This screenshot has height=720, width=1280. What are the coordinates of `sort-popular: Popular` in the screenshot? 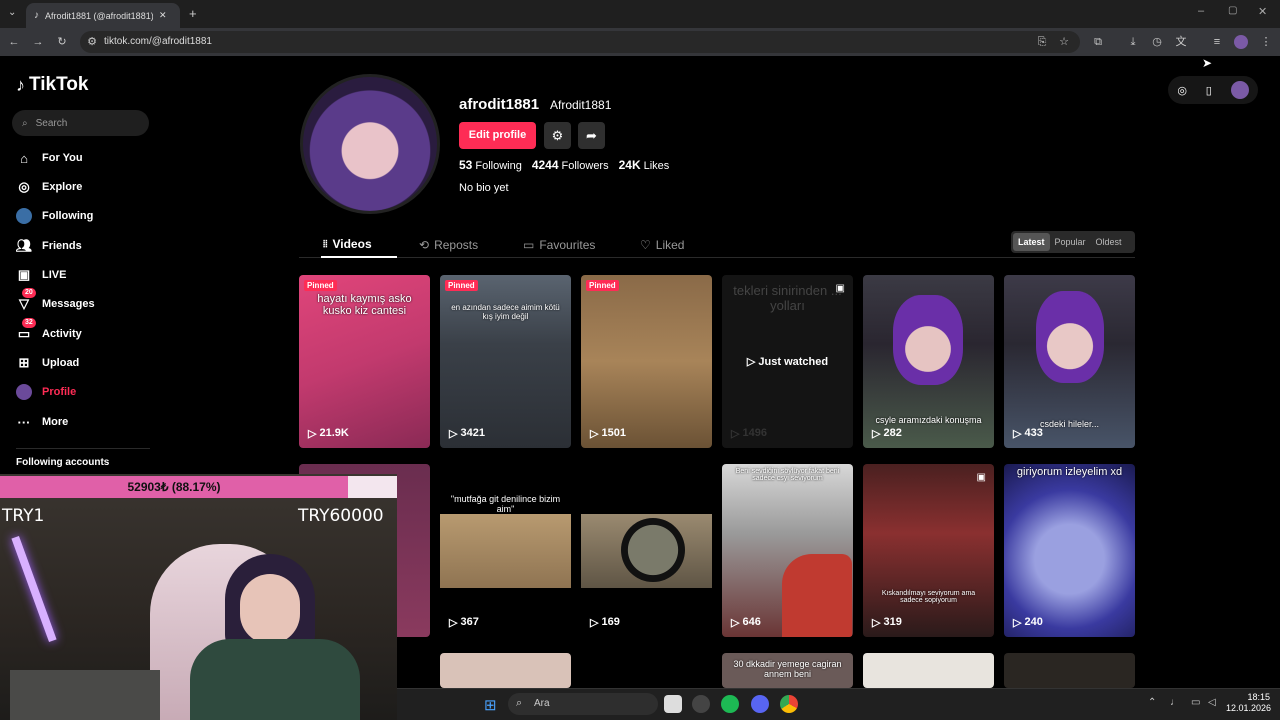 It's located at (1070, 242).